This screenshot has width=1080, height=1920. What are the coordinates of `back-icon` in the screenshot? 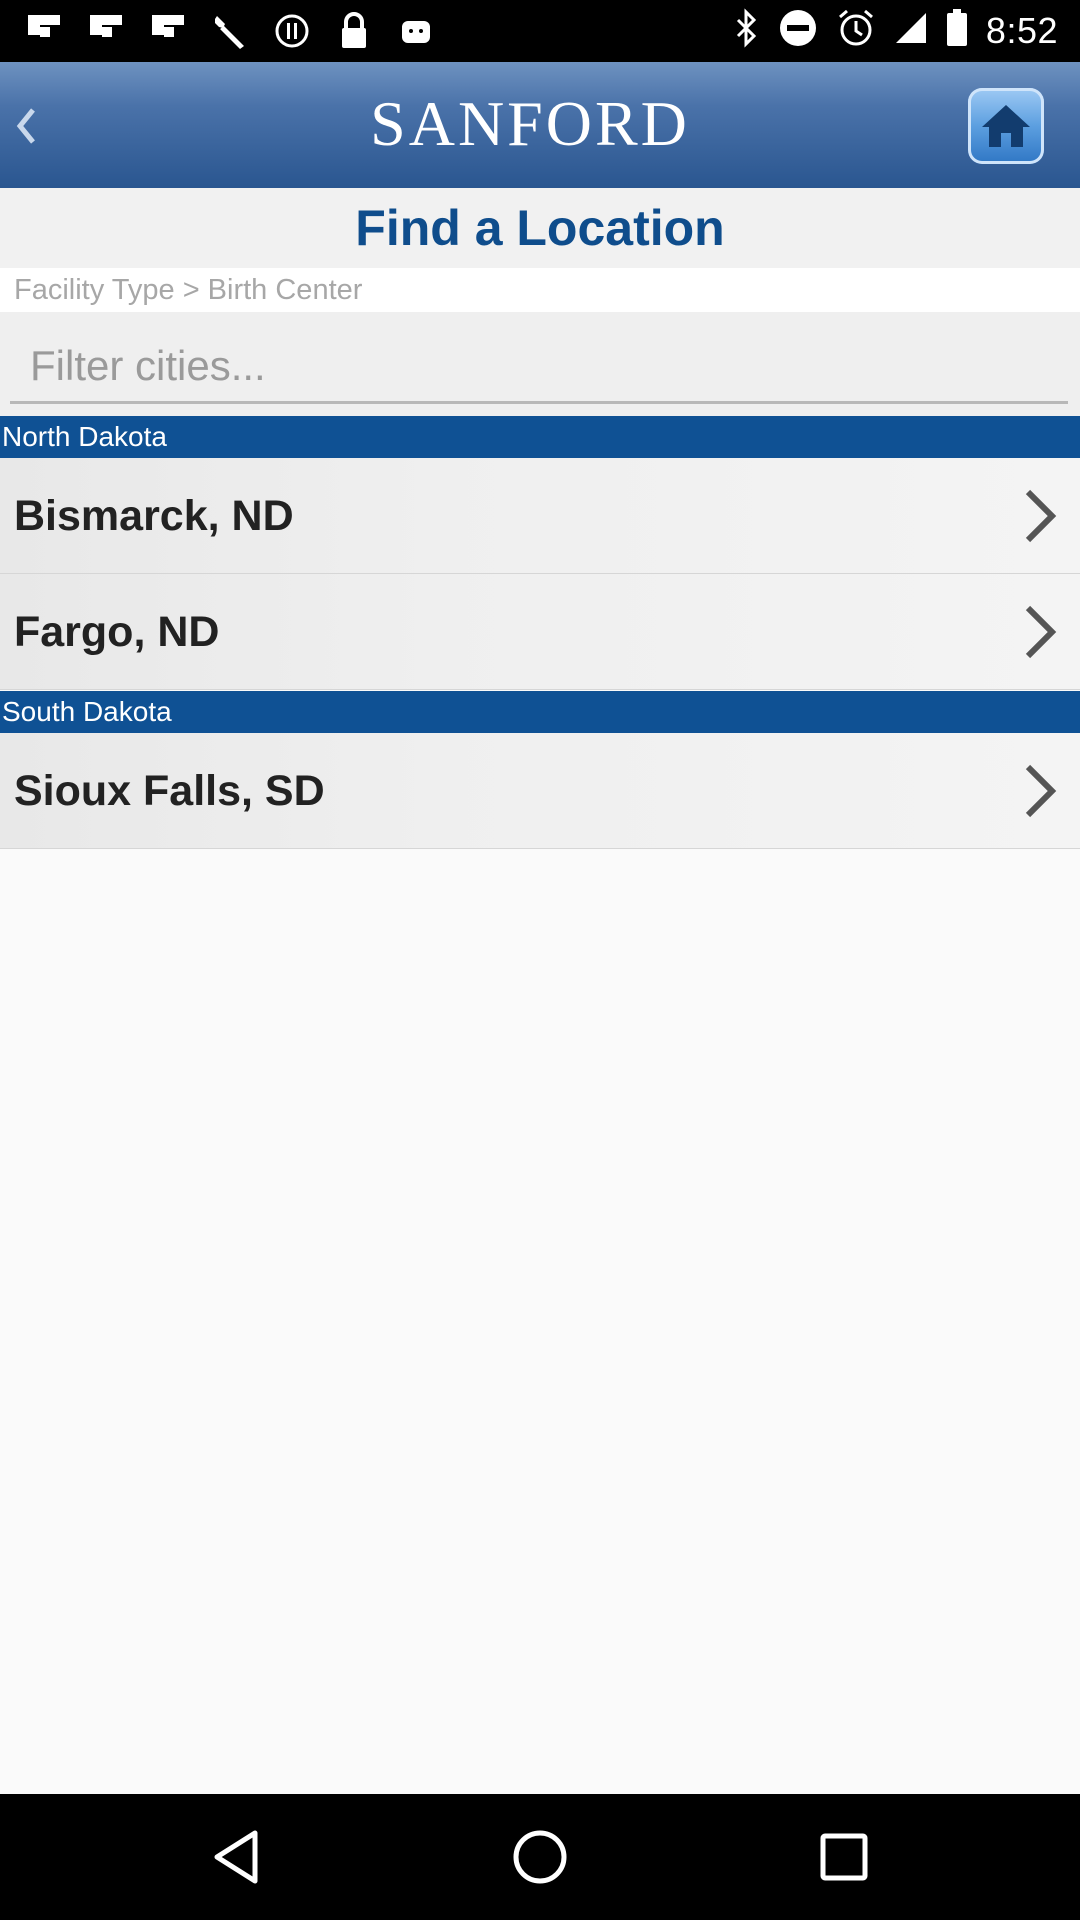 It's located at (236, 1857).